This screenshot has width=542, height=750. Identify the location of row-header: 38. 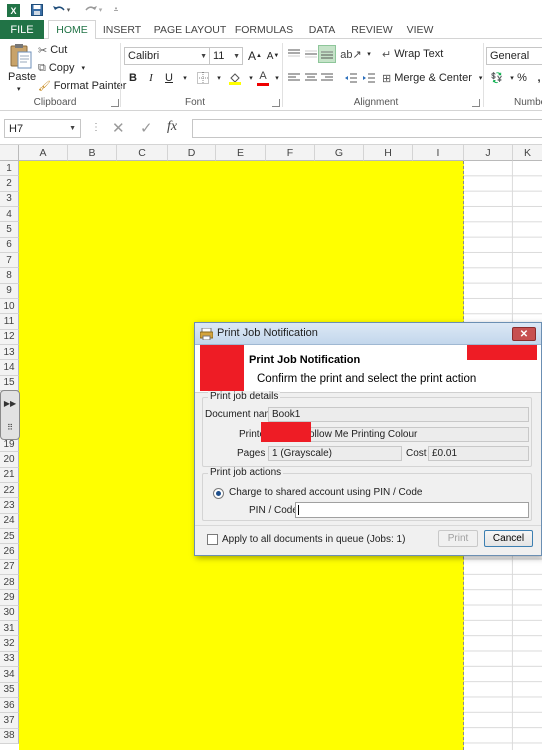
(9, 736).